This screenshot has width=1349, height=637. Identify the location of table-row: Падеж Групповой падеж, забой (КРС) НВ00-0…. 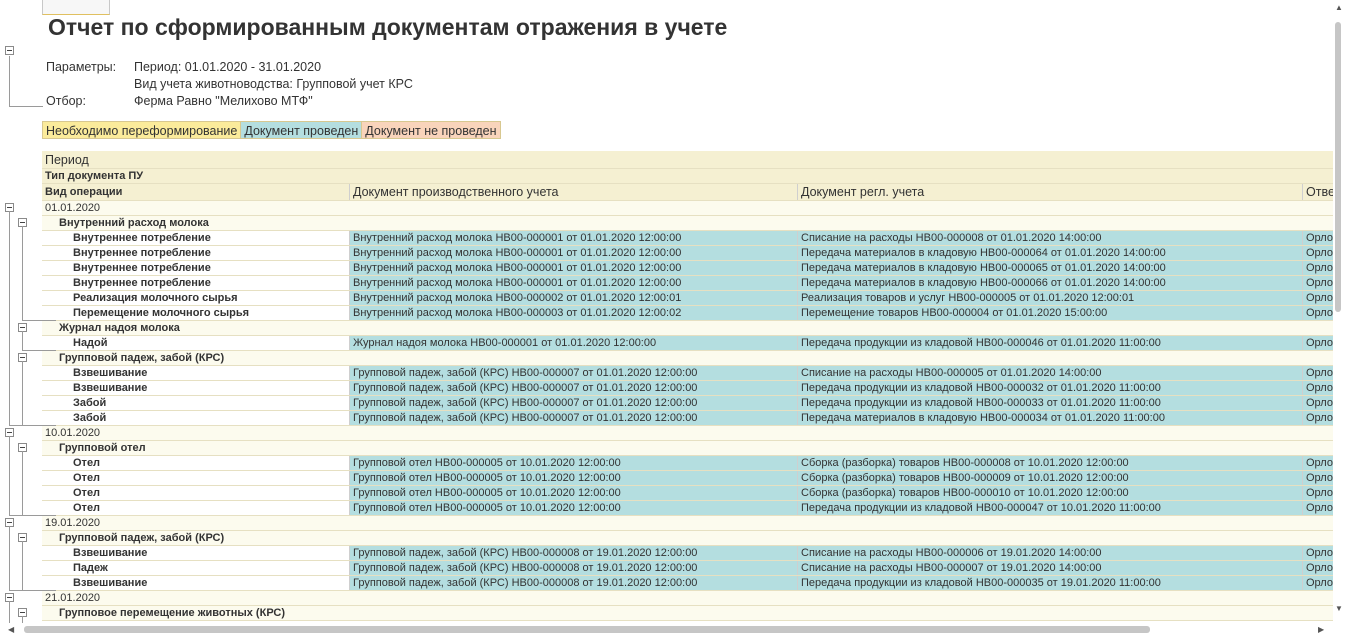
(687, 568).